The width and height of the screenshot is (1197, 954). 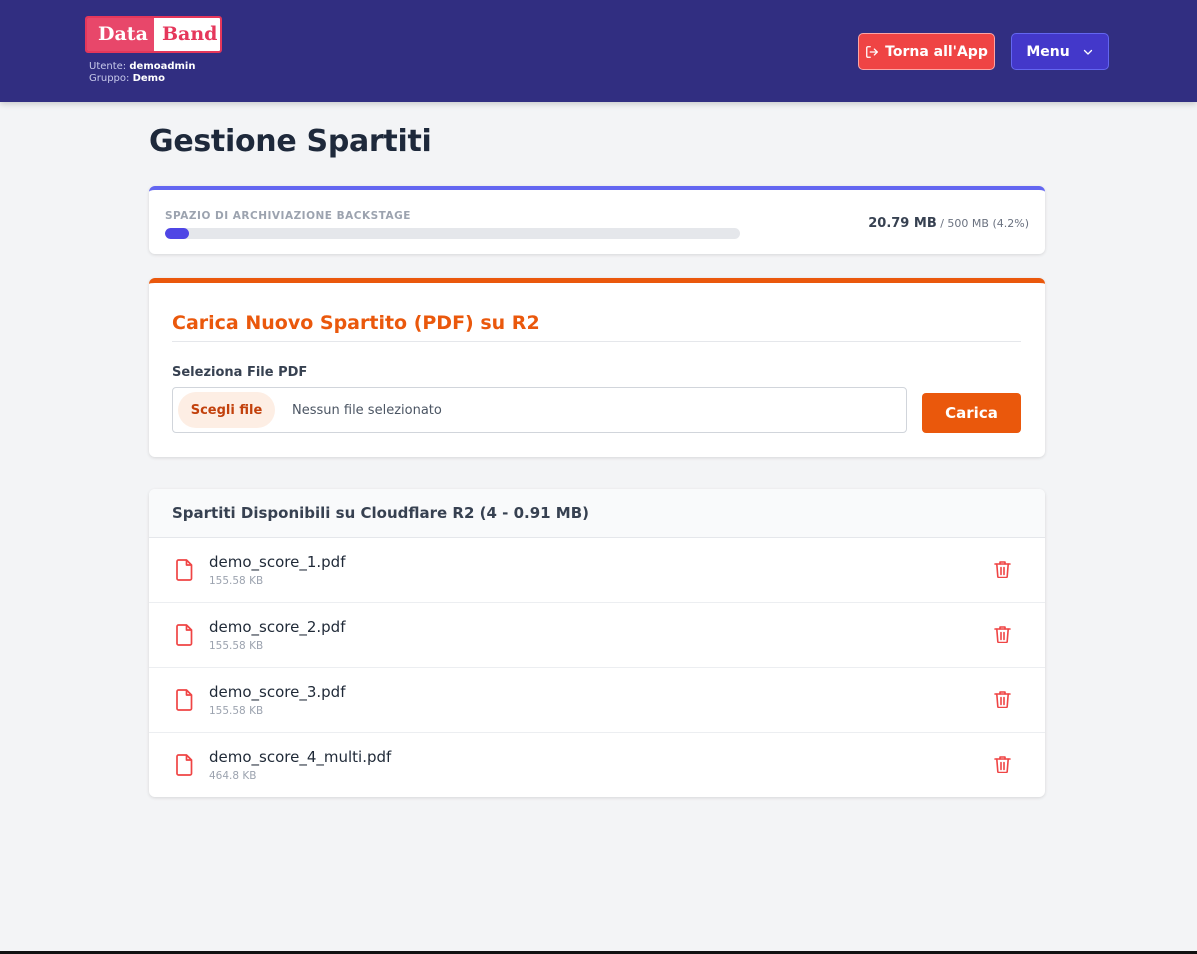 What do you see at coordinates (597, 700) in the screenshot?
I see `list-item: demo_score_3.pdf 155.58 KB` at bounding box center [597, 700].